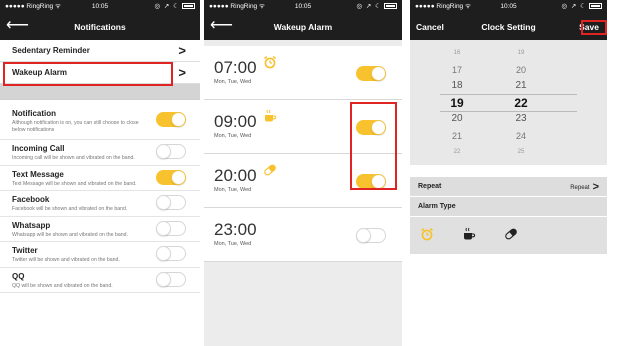 Image resolution: width=617 pixels, height=346 pixels. I want to click on section-divider, so click(100, 92).